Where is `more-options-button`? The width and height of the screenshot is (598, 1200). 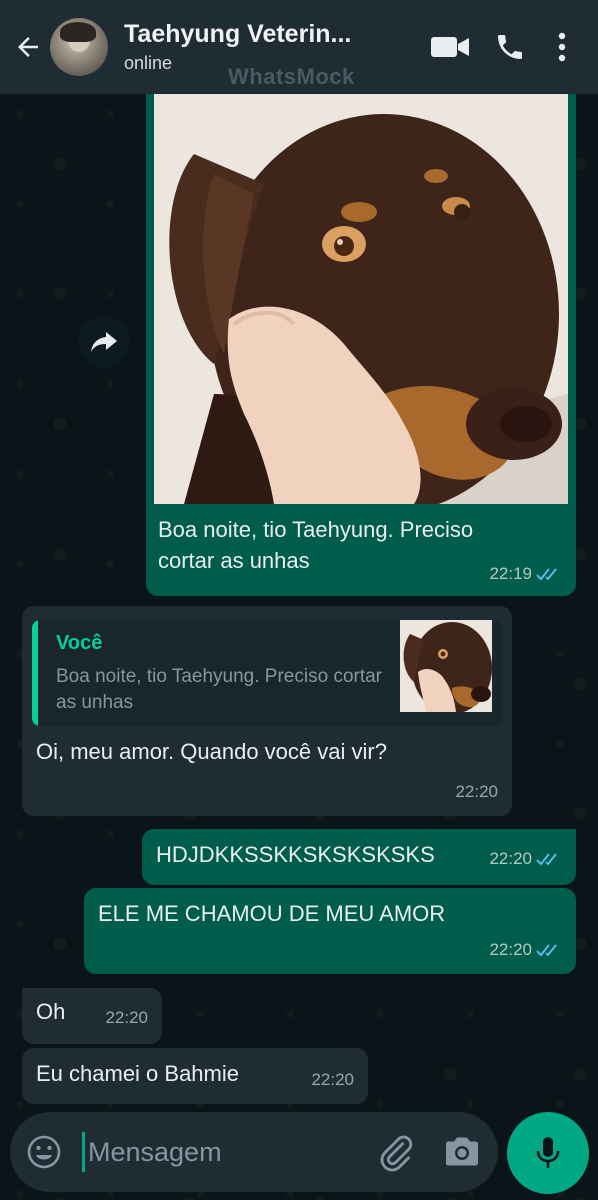 more-options-button is located at coordinates (562, 47).